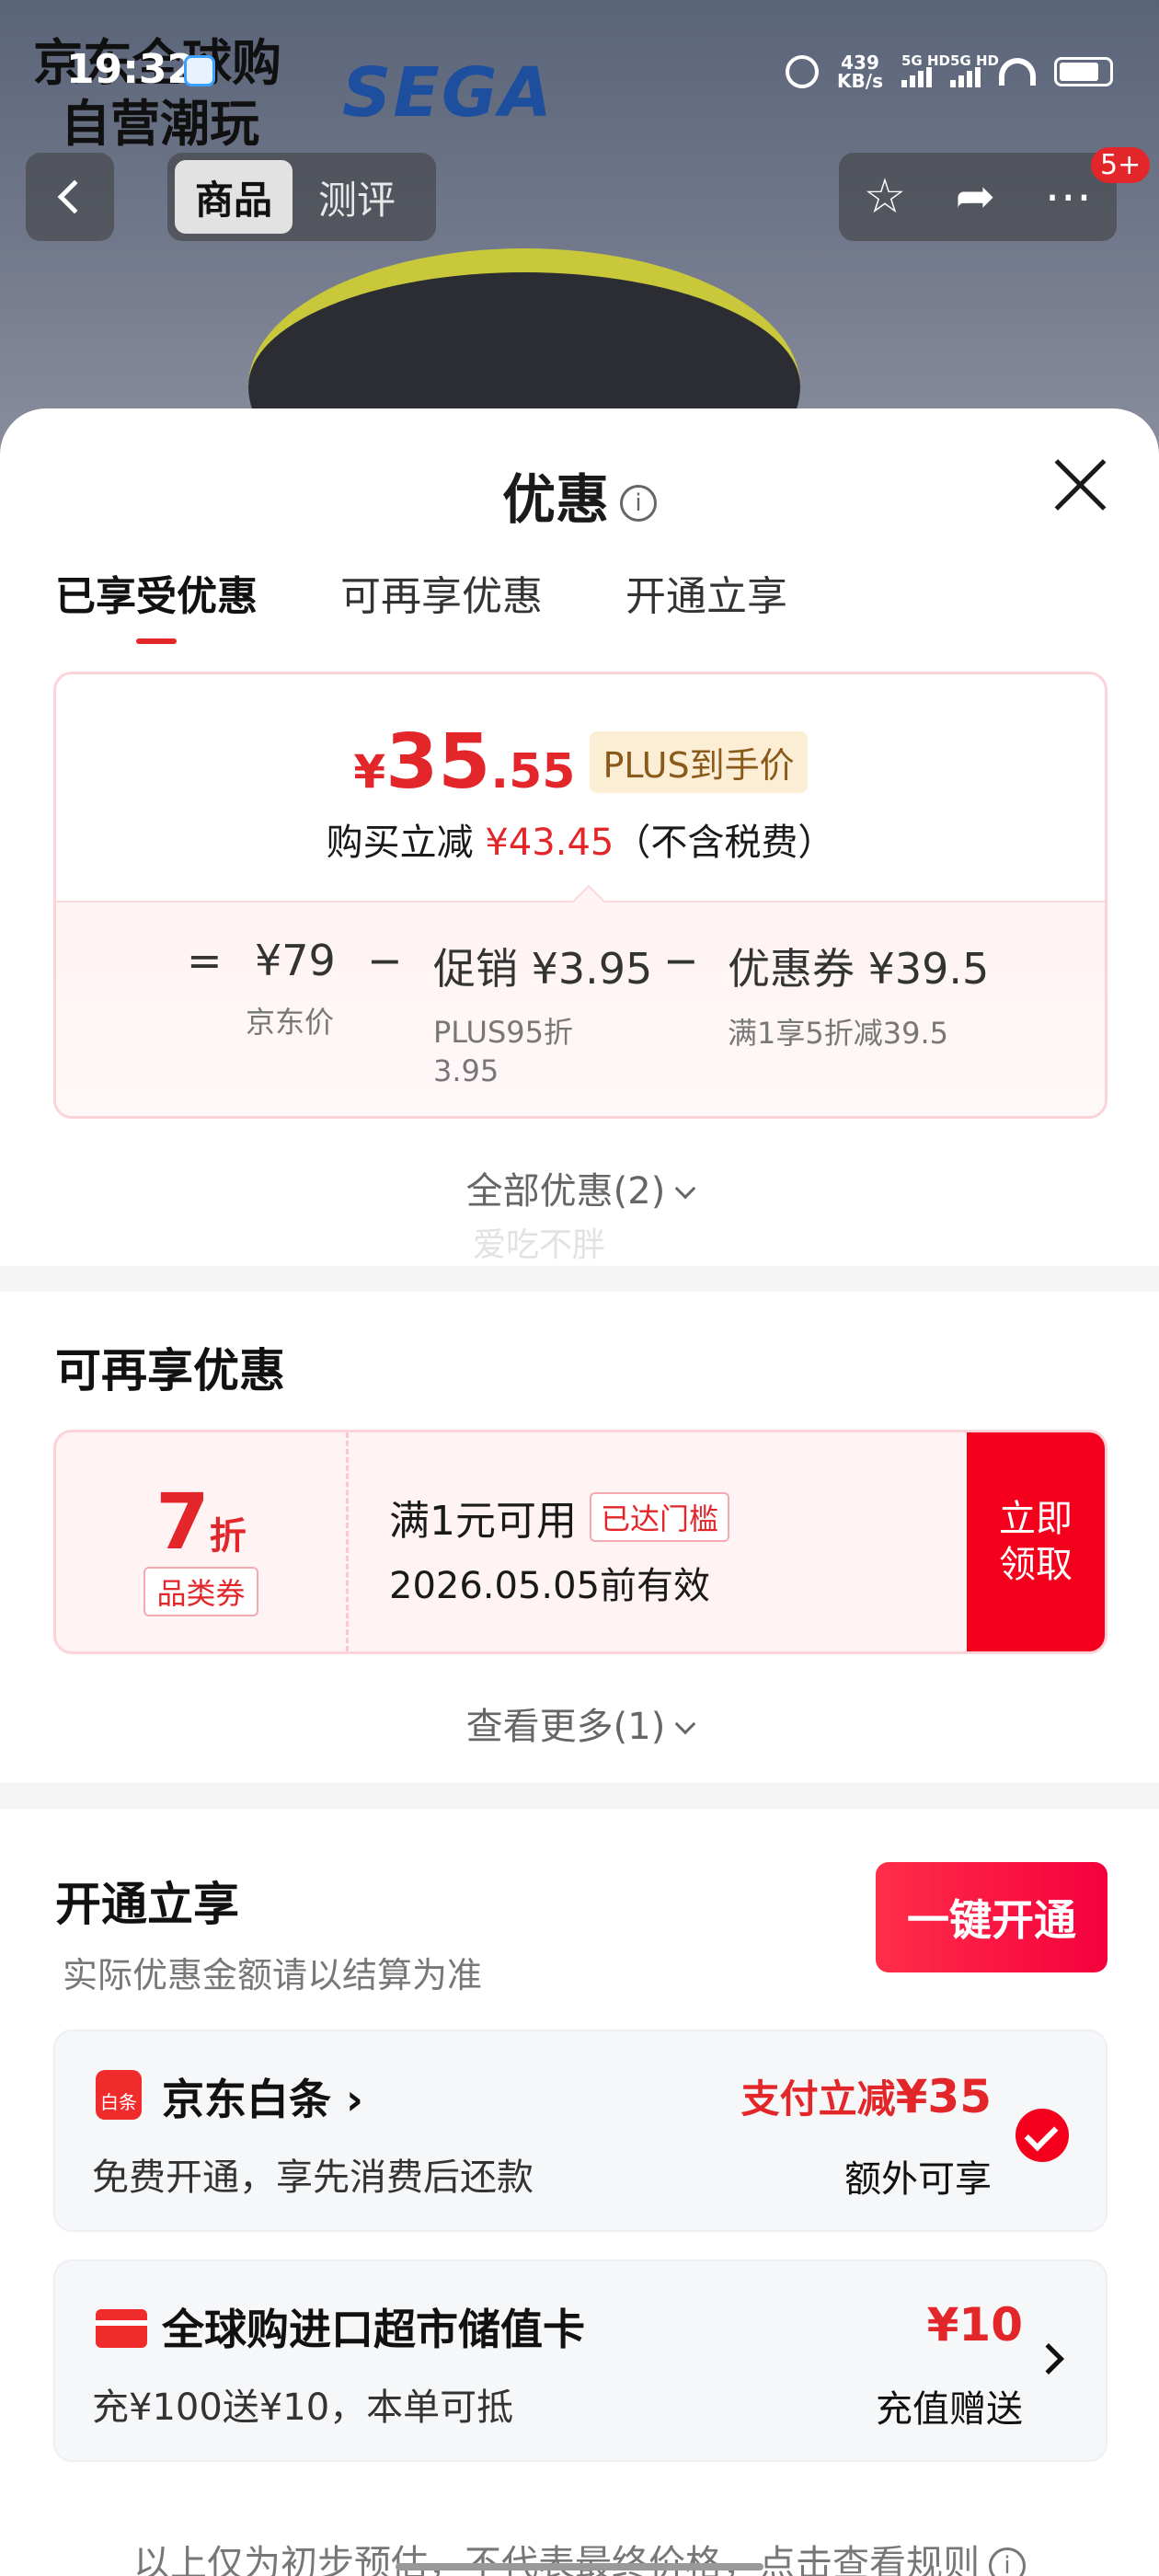  Describe the element at coordinates (550, 1586) in the screenshot. I see `coupon-validity: 2026.05.05前有效` at that location.